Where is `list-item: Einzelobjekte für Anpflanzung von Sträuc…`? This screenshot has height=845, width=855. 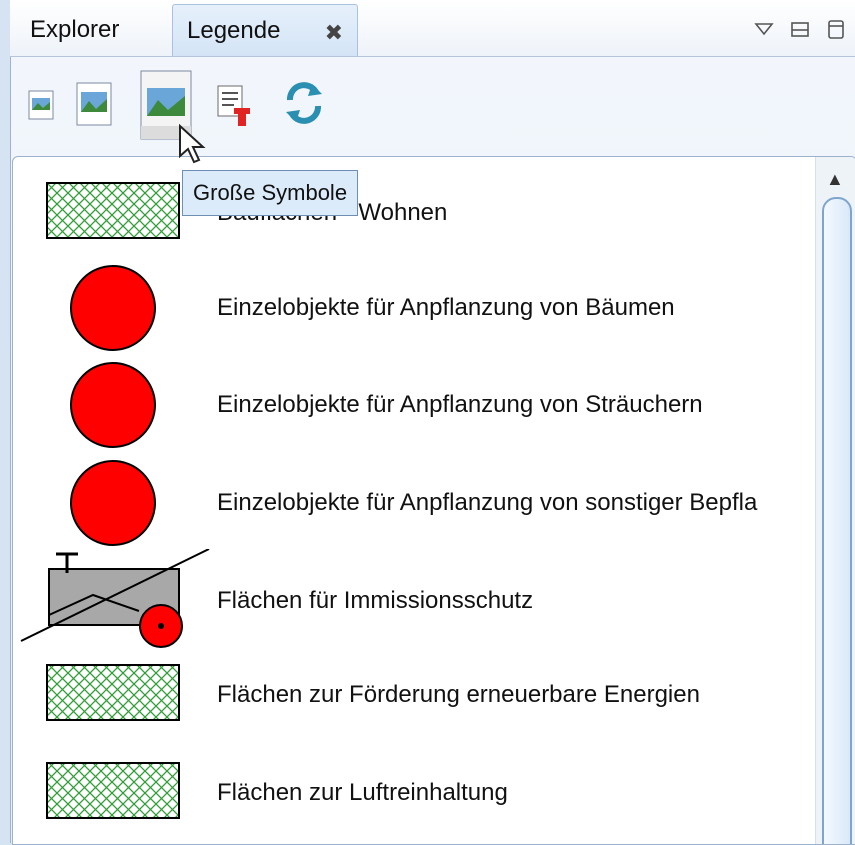
list-item: Einzelobjekte für Anpflanzung von Sträuc… is located at coordinates (413, 404).